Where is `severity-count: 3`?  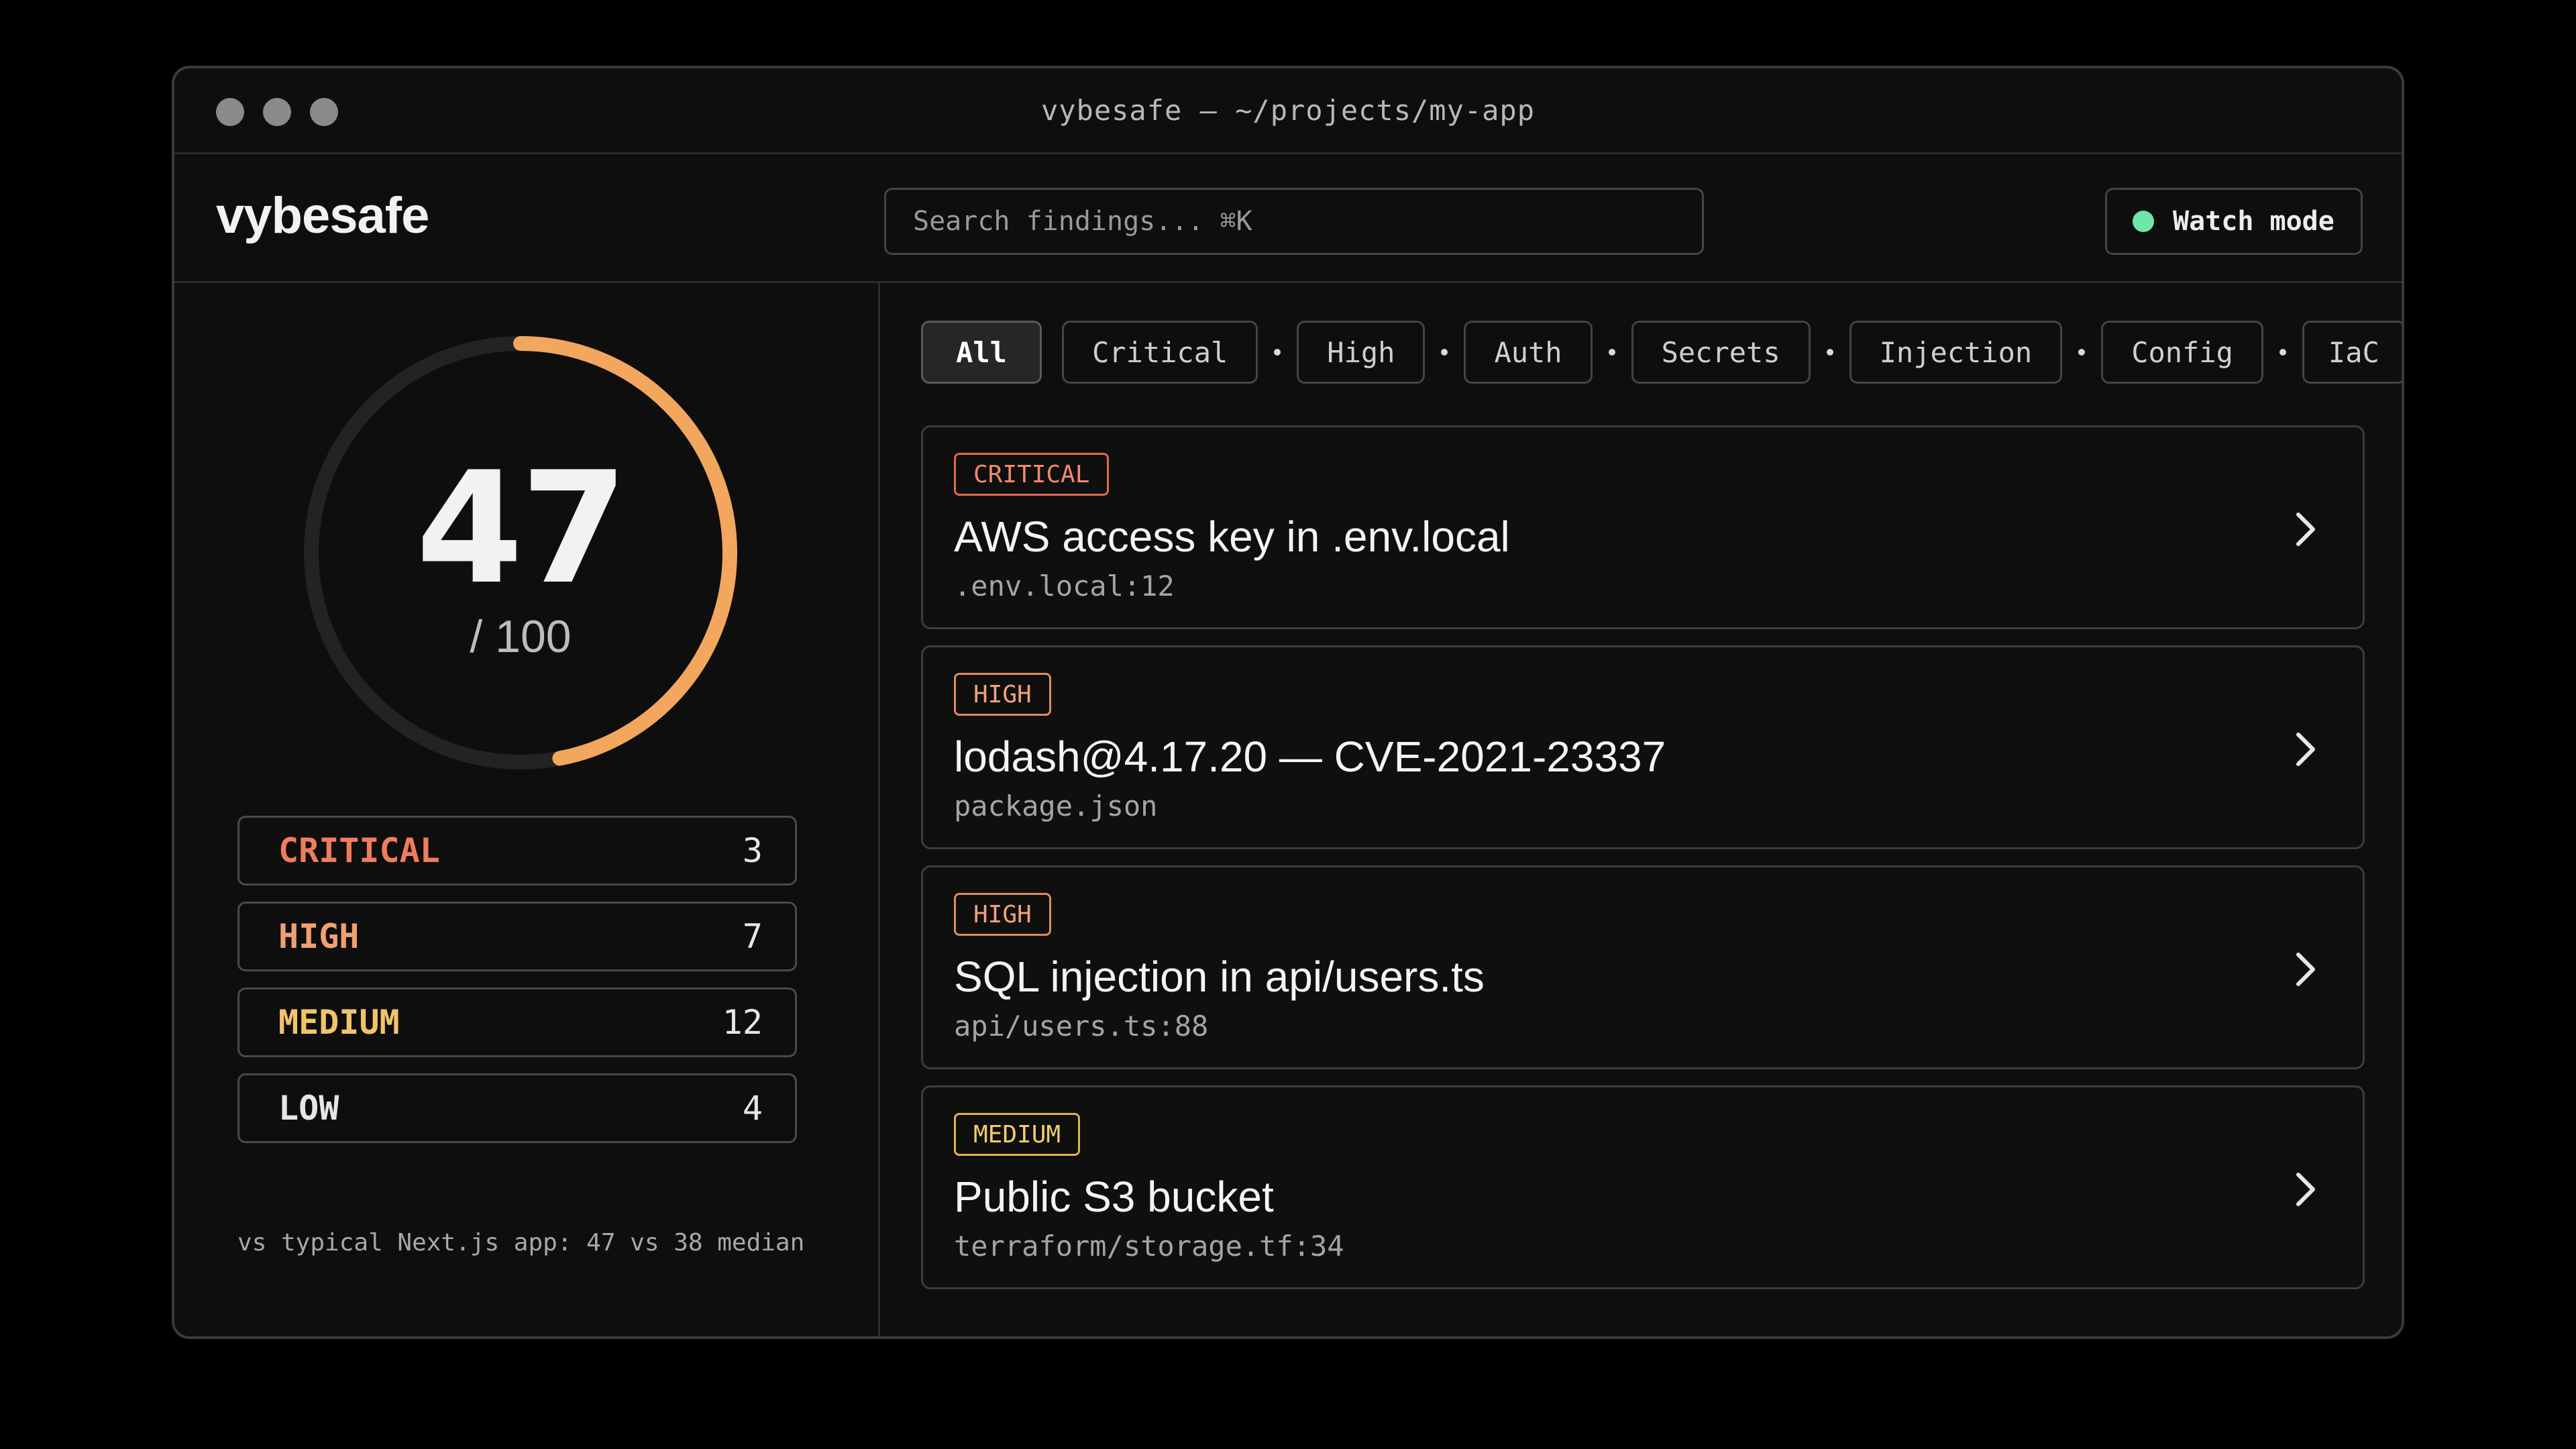 severity-count: 3 is located at coordinates (752, 850).